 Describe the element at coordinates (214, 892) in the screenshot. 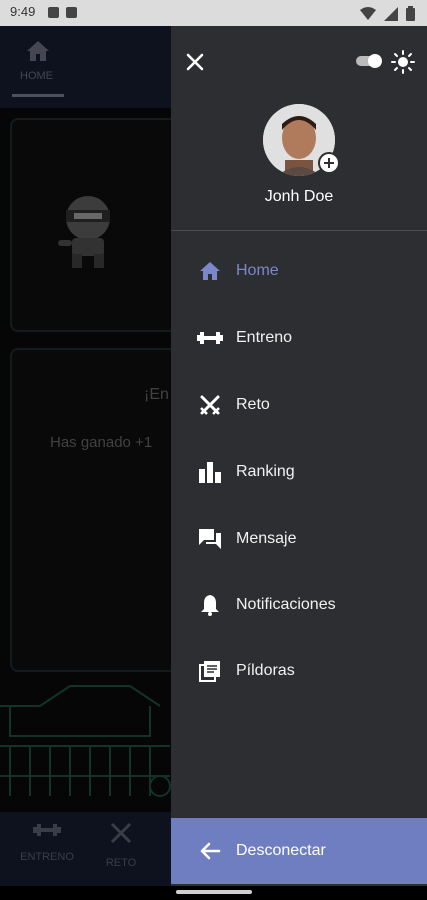

I see `gesture-bar` at that location.